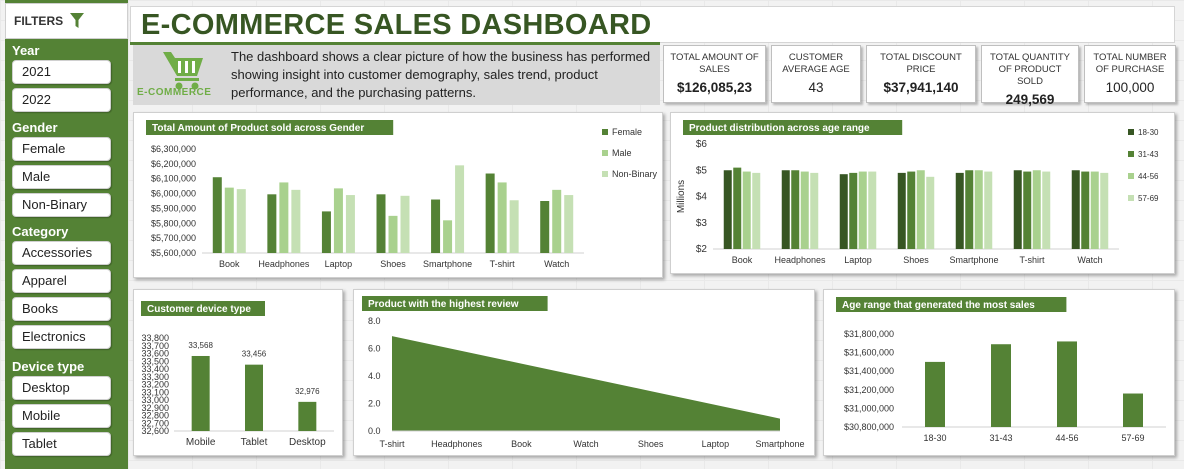 The width and height of the screenshot is (1184, 469). Describe the element at coordinates (951, 304) in the screenshot. I see `chart-title-chip: Age range that generated the most sales` at that location.